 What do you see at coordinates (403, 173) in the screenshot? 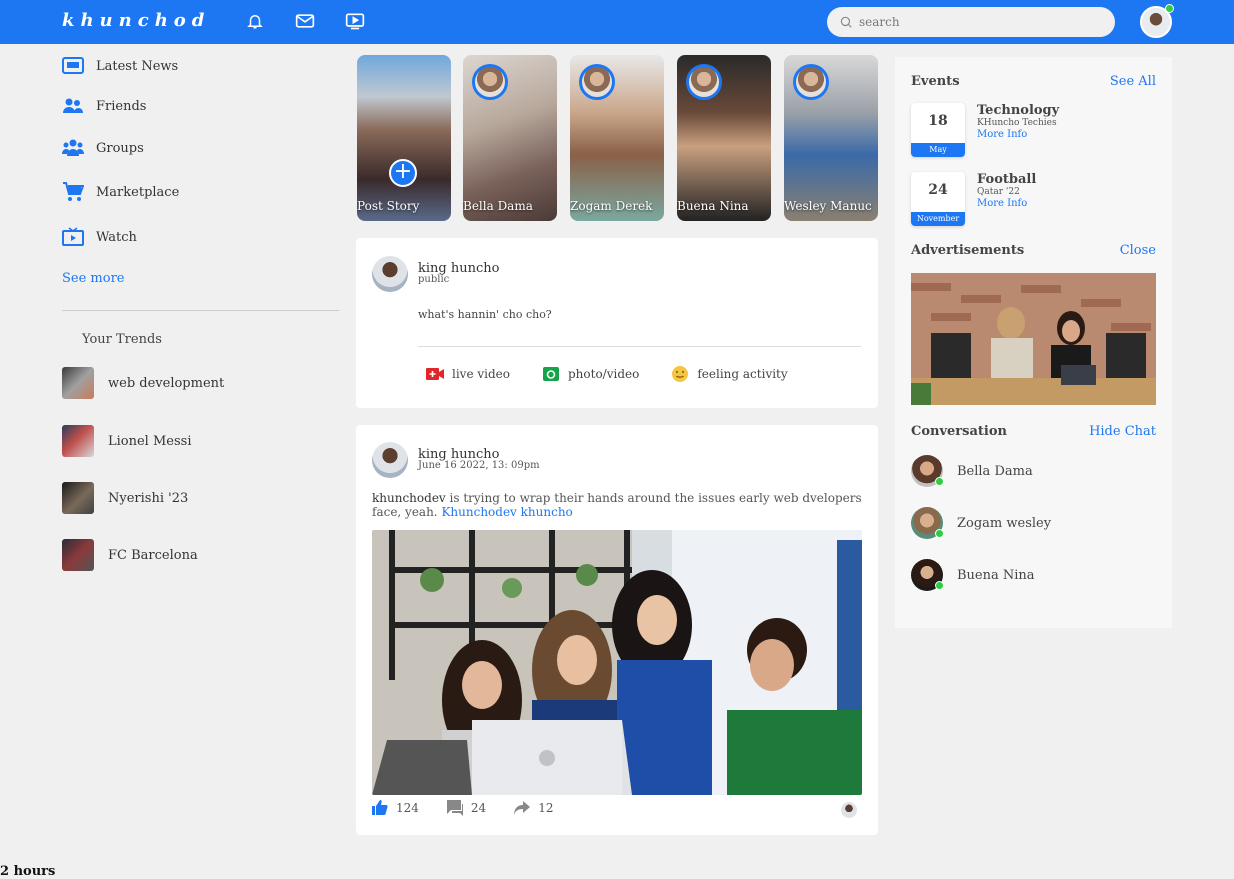
I see `add-story-icon: +` at bounding box center [403, 173].